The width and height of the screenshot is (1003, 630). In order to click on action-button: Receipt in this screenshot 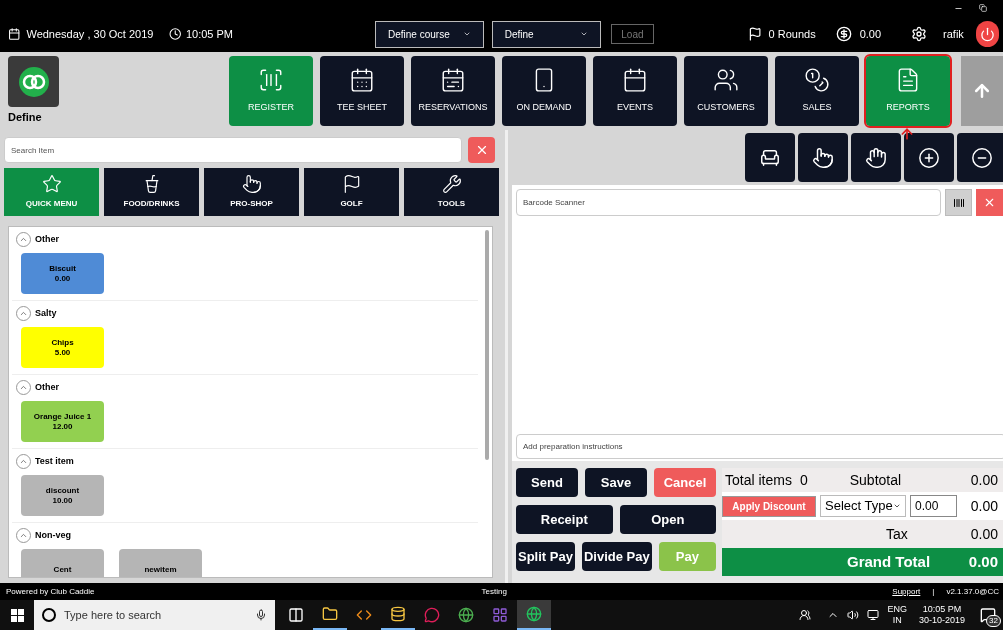, I will do `click(564, 519)`.